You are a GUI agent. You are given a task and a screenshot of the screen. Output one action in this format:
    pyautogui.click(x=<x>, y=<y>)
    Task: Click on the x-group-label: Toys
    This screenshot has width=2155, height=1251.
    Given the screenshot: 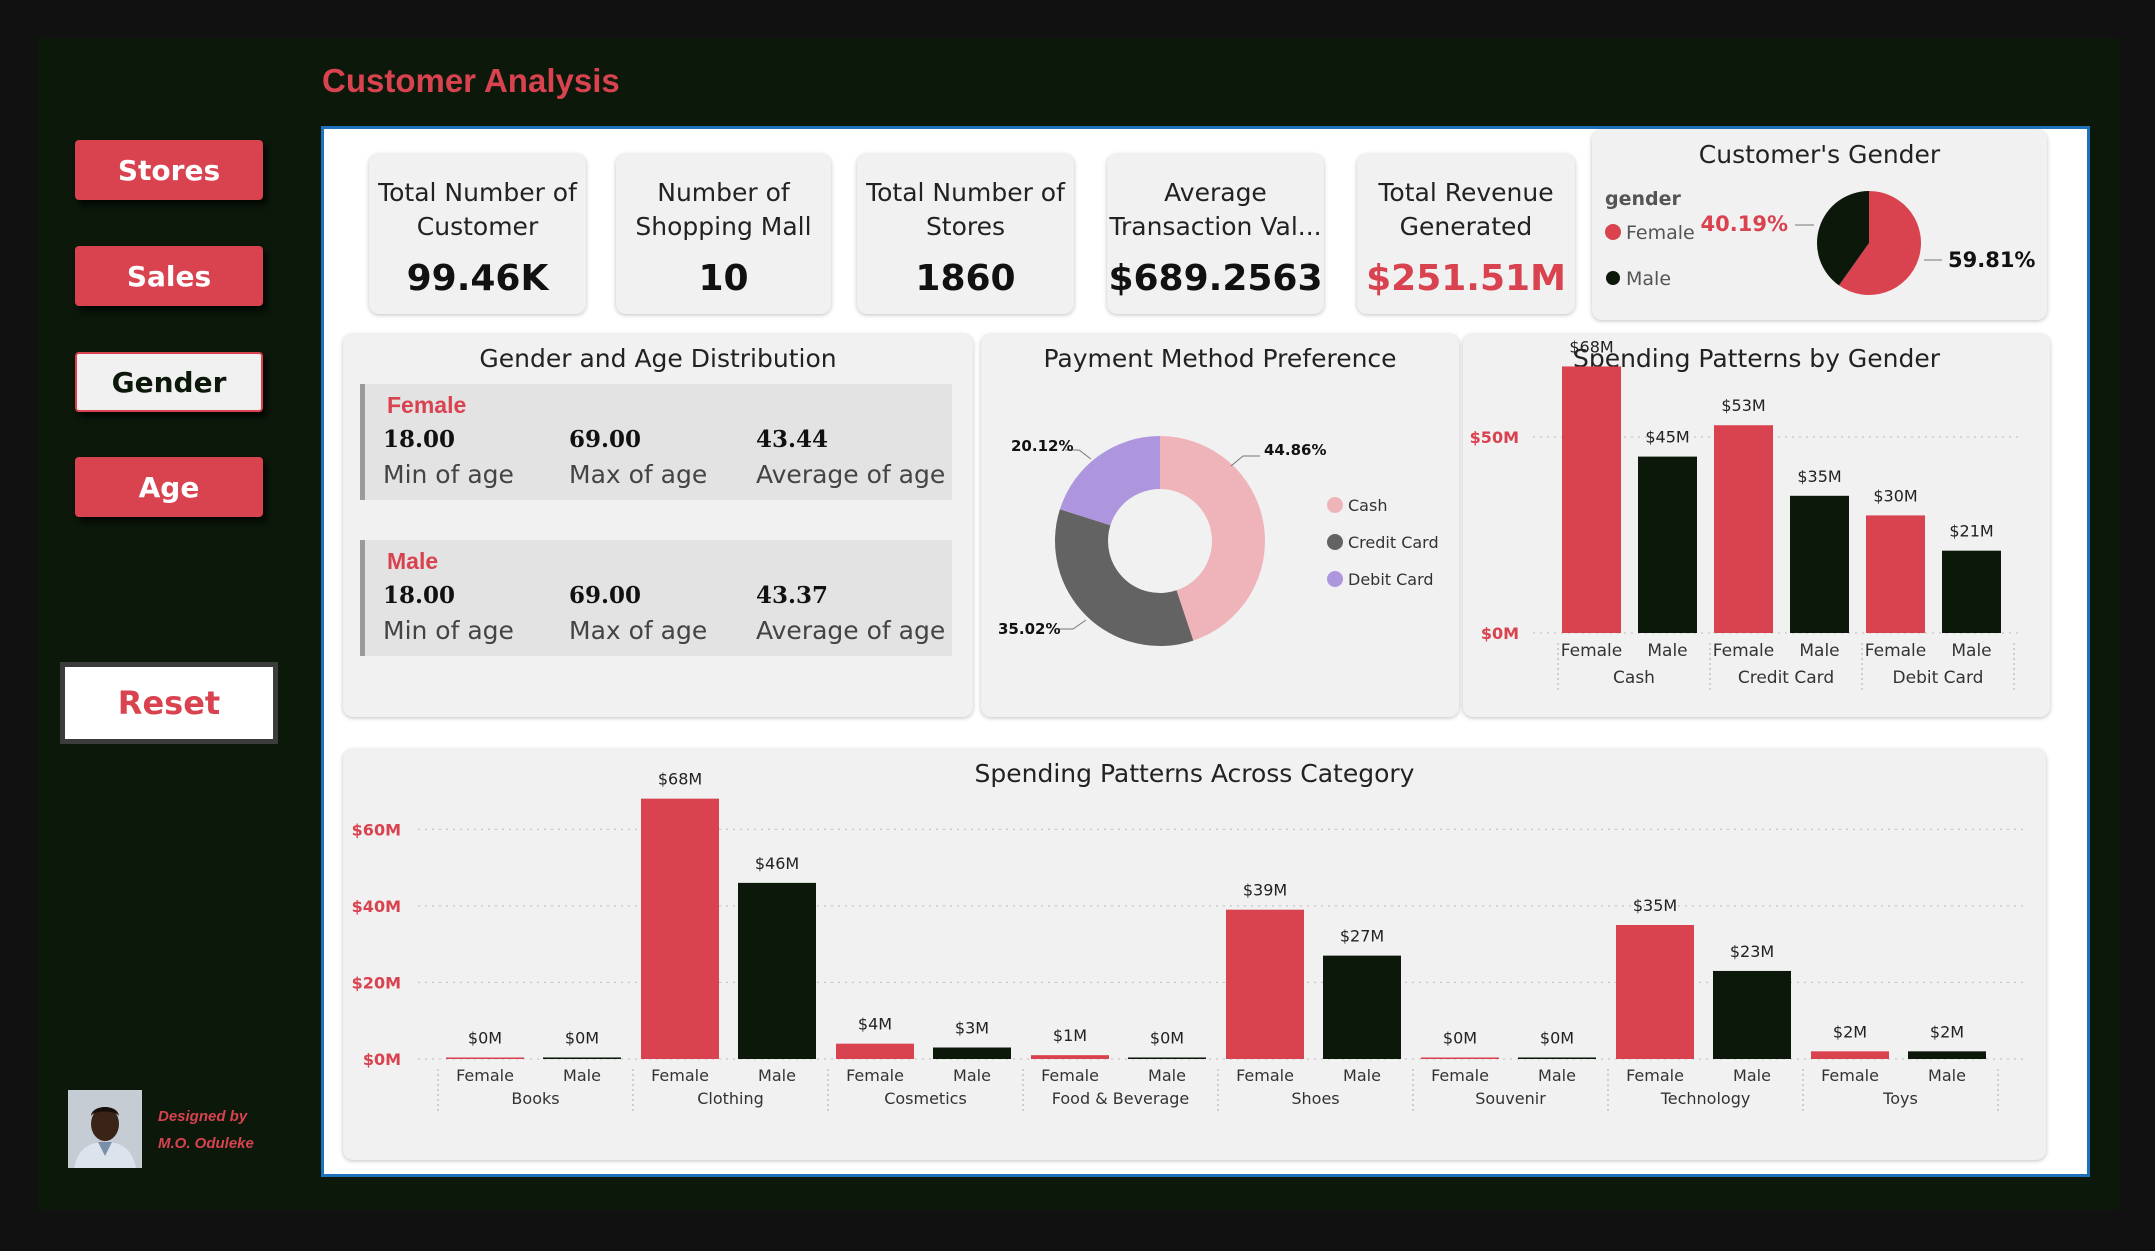 What is the action you would take?
    pyautogui.click(x=1900, y=1098)
    